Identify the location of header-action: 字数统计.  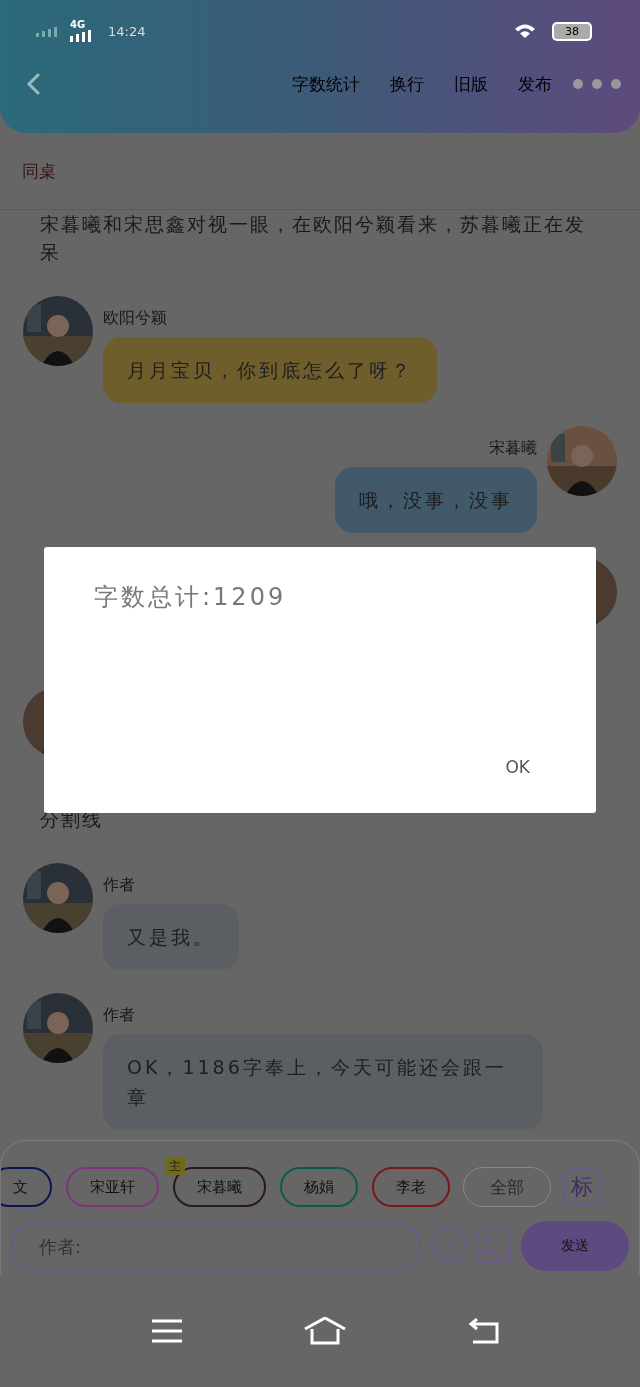
(326, 84).